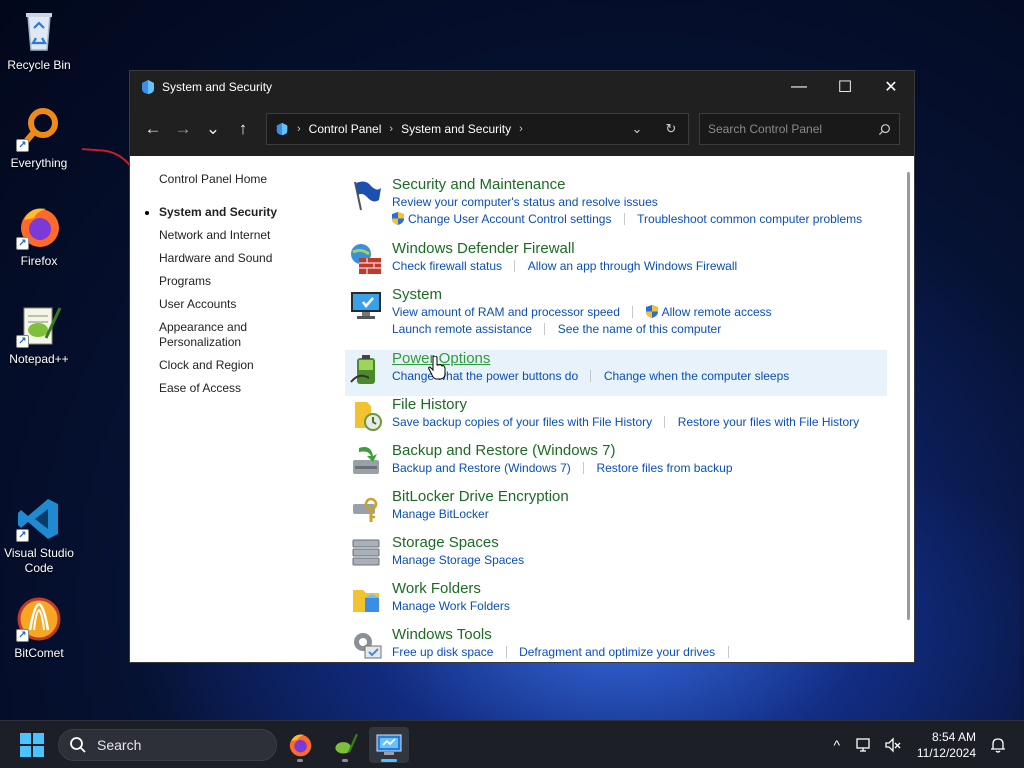 The height and width of the screenshot is (768, 1024). What do you see at coordinates (214, 335) in the screenshot?
I see `sidebar-item-appearance-and-personalization: Appearance and Personalization` at bounding box center [214, 335].